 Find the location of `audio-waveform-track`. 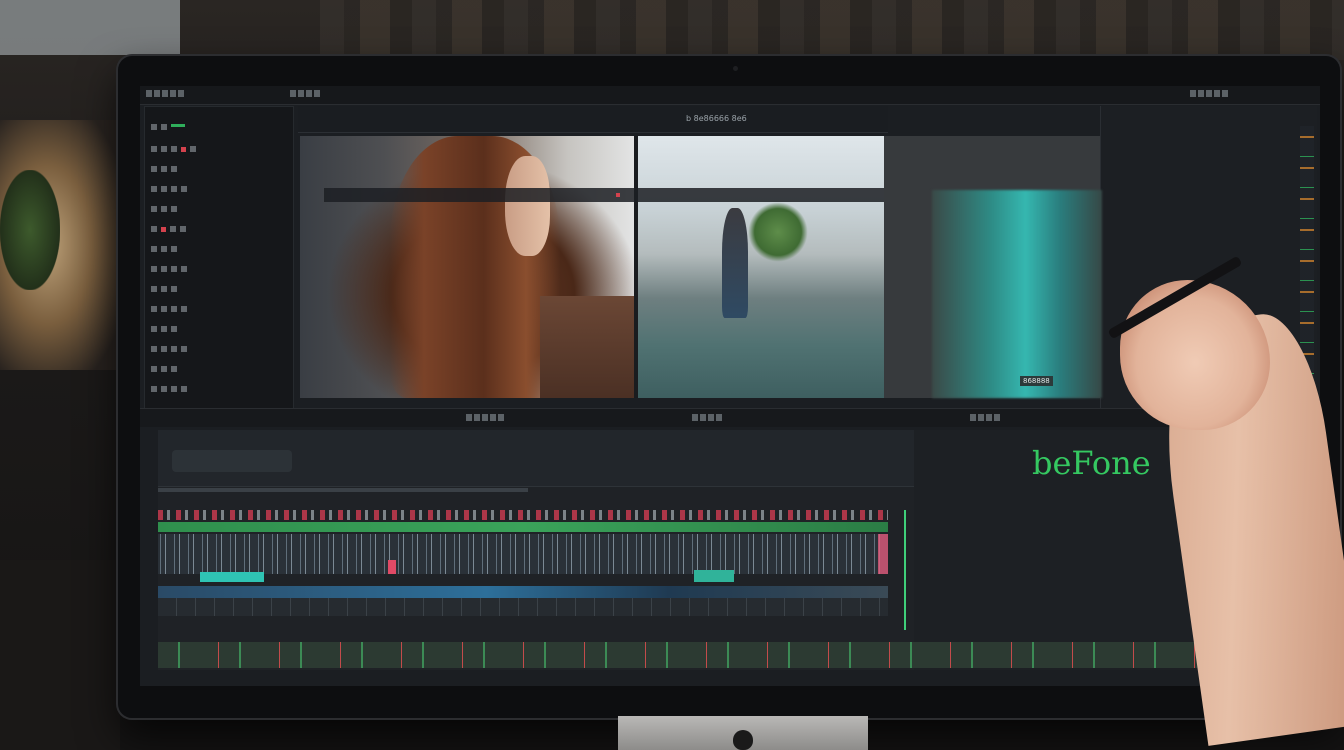

audio-waveform-track is located at coordinates (523, 554).